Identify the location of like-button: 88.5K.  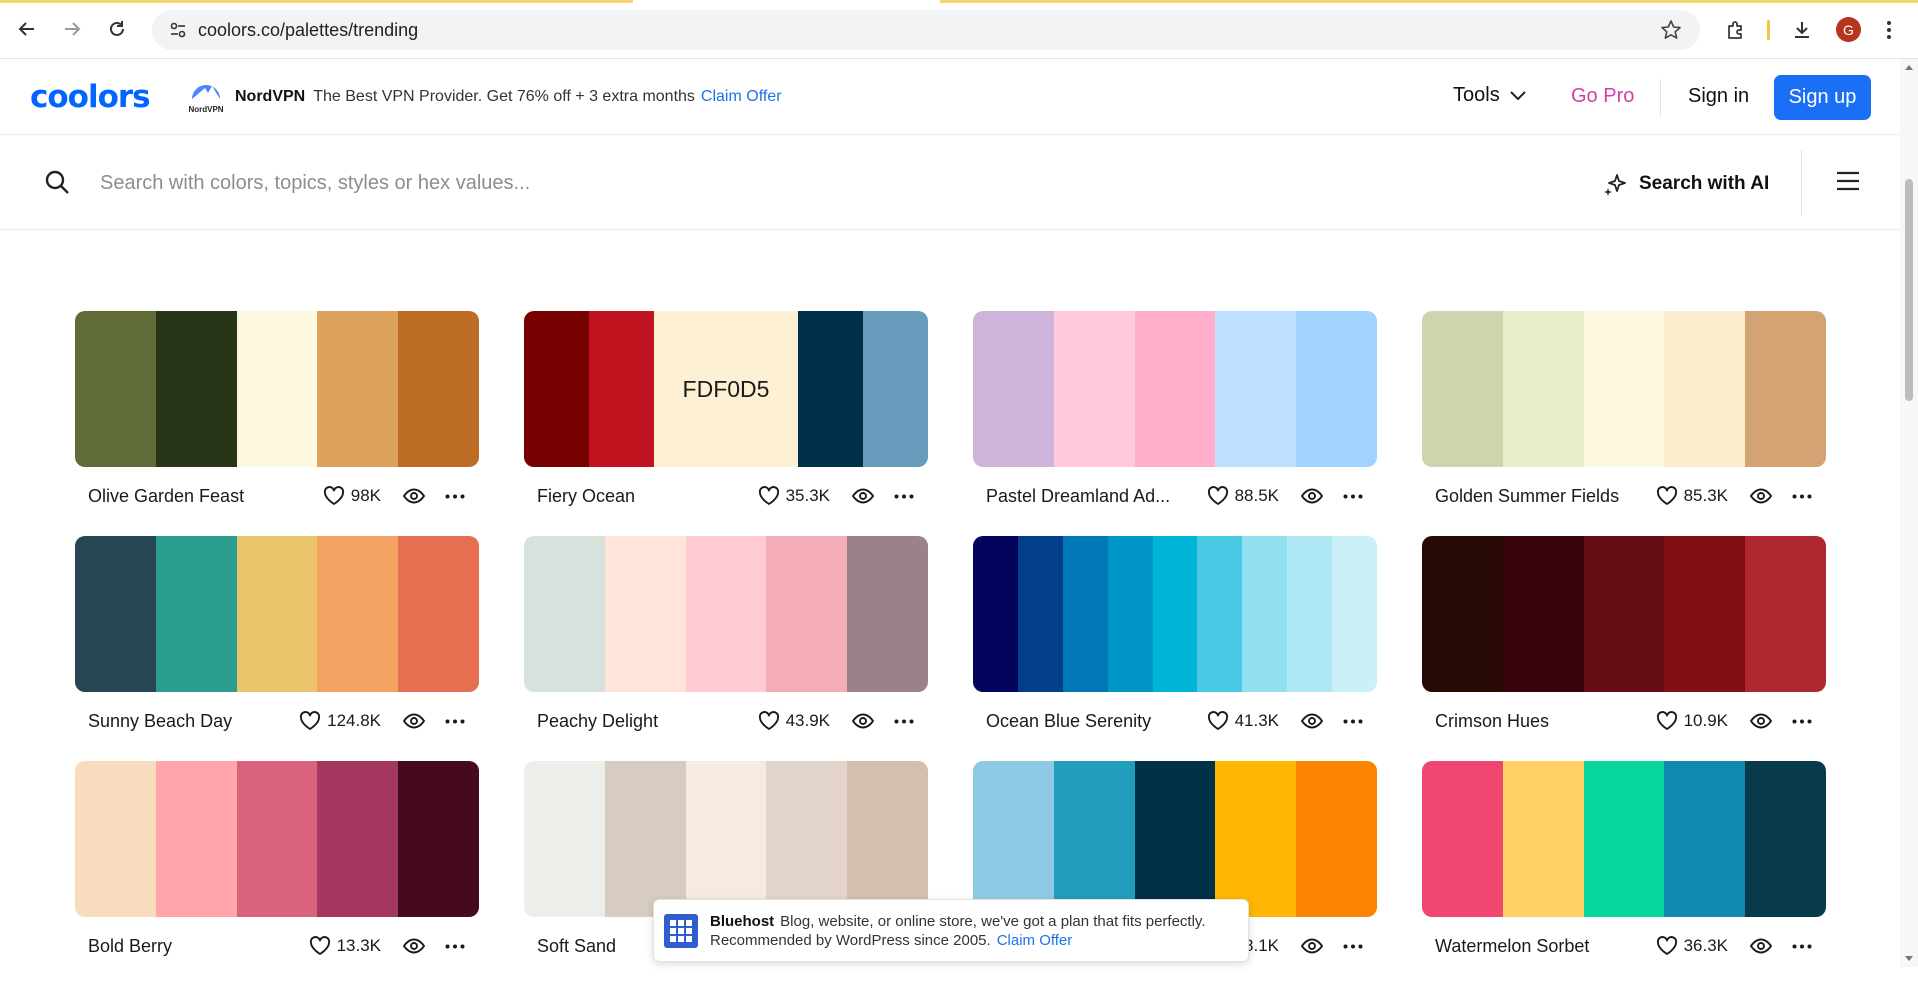
(1243, 496).